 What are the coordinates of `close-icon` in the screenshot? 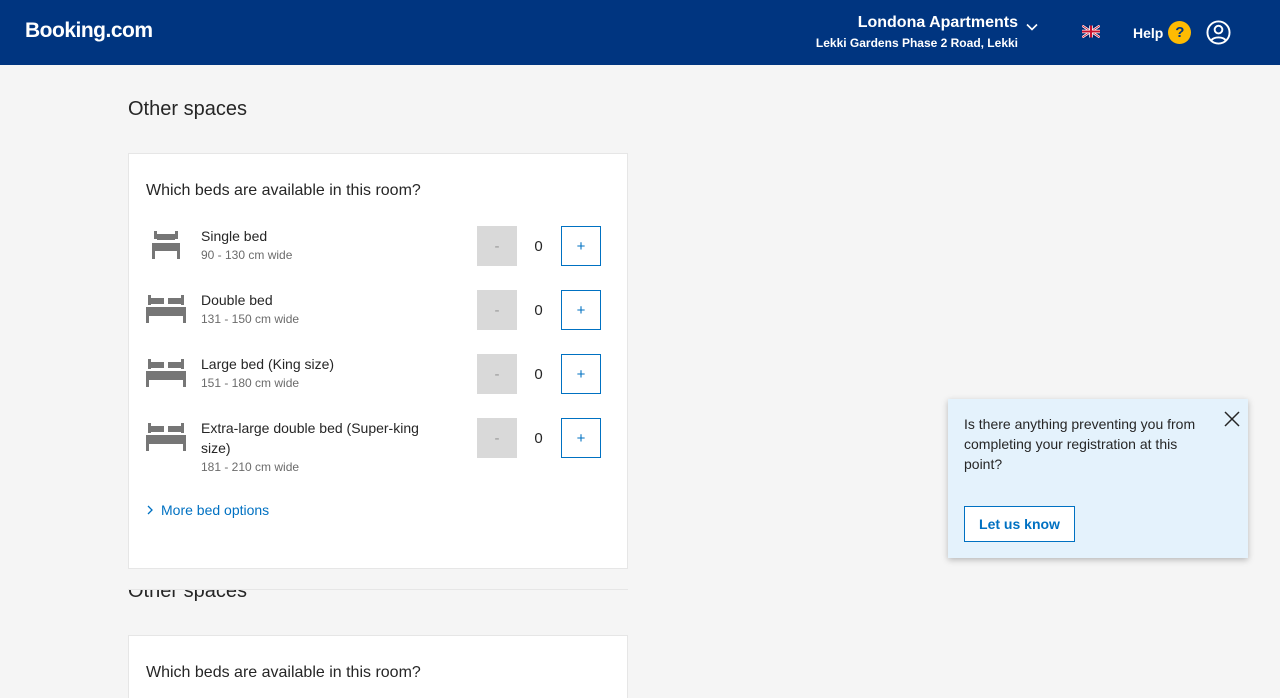 It's located at (1232, 419).